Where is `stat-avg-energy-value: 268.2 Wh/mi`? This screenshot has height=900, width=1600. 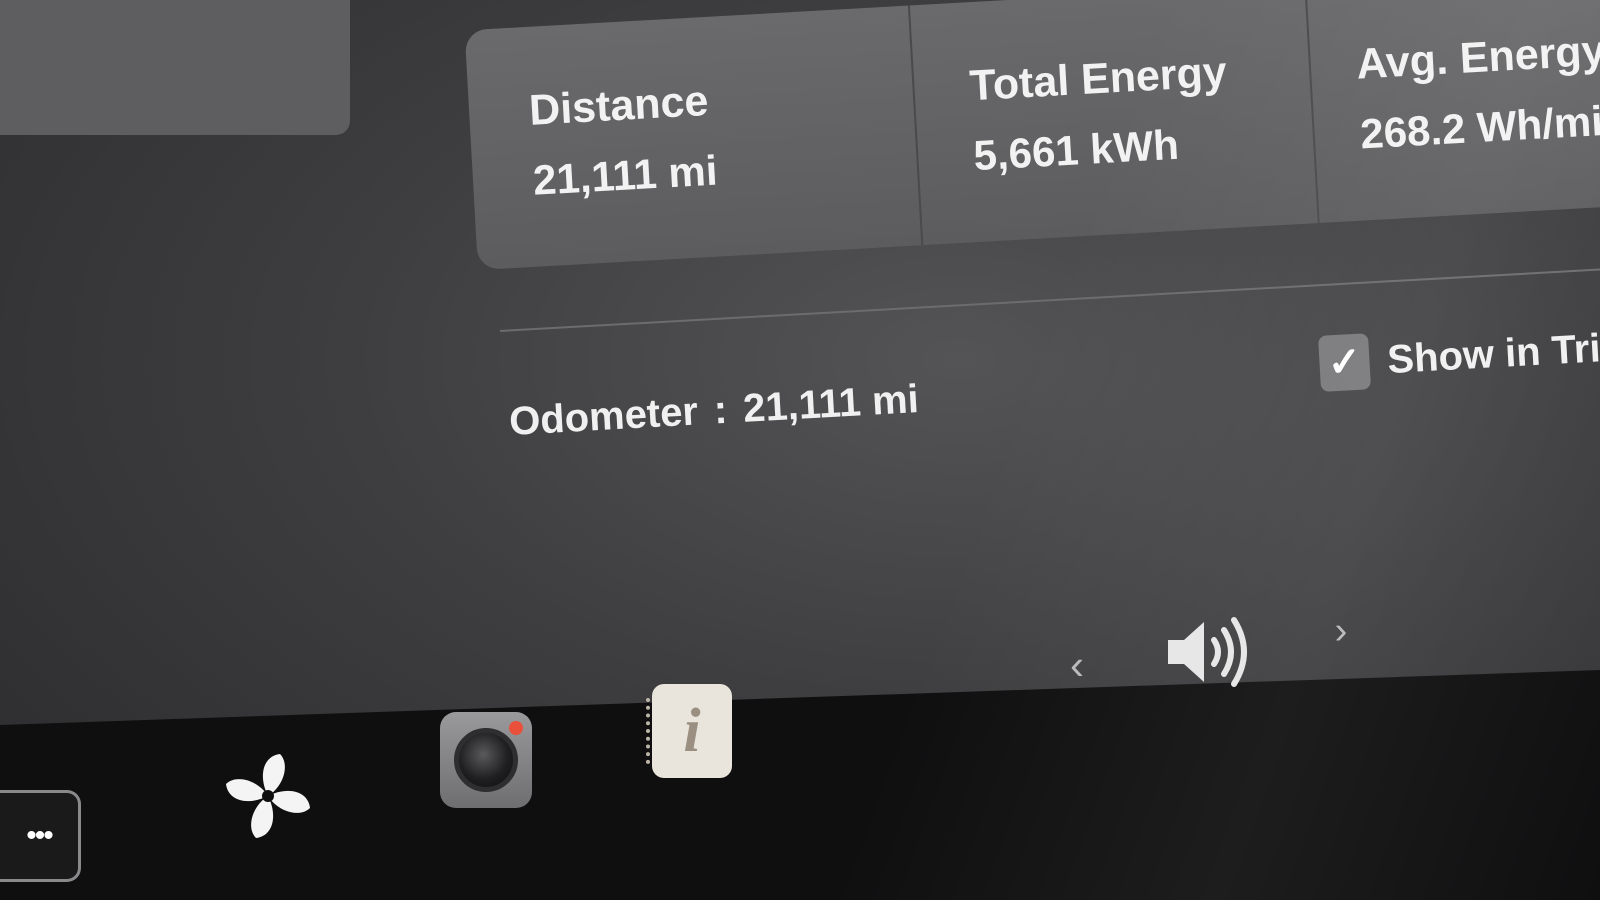
stat-avg-energy-value: 268.2 Wh/mi is located at coordinates (1479, 127).